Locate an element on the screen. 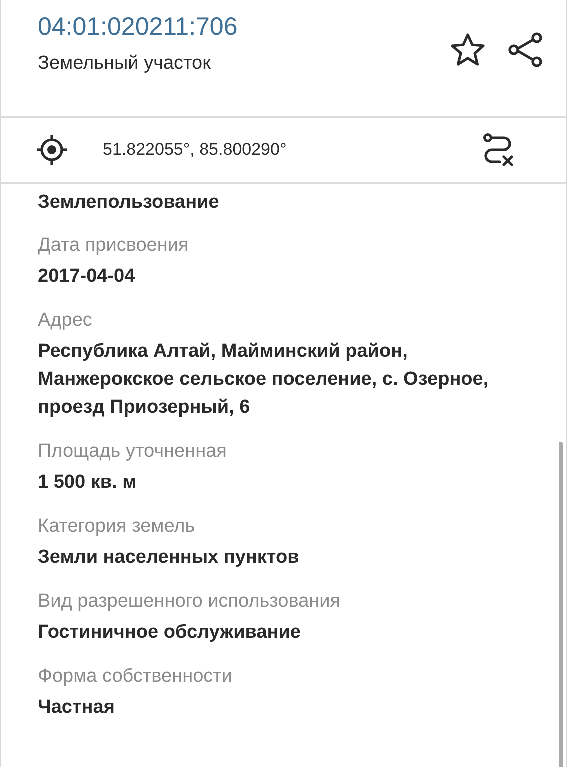  route-cancel-icon is located at coordinates (499, 150).